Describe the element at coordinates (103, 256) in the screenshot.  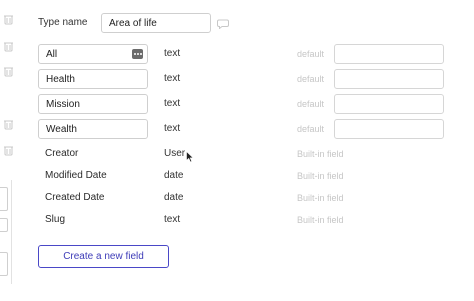
I see `create-new-field-button: Create a new field` at that location.